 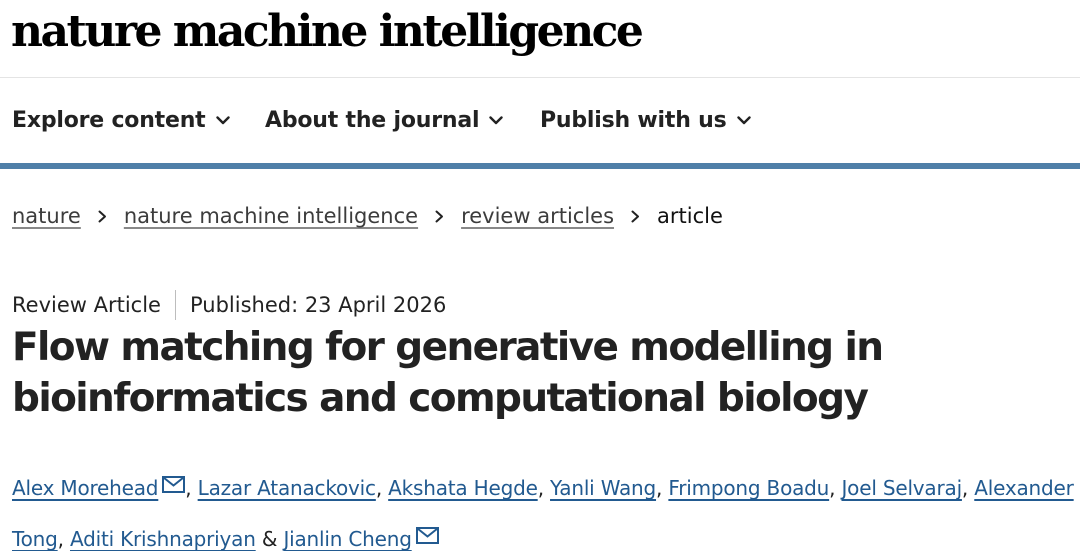 I want to click on breadcrumb-item-journal: nature machine intelligence, so click(x=271, y=216).